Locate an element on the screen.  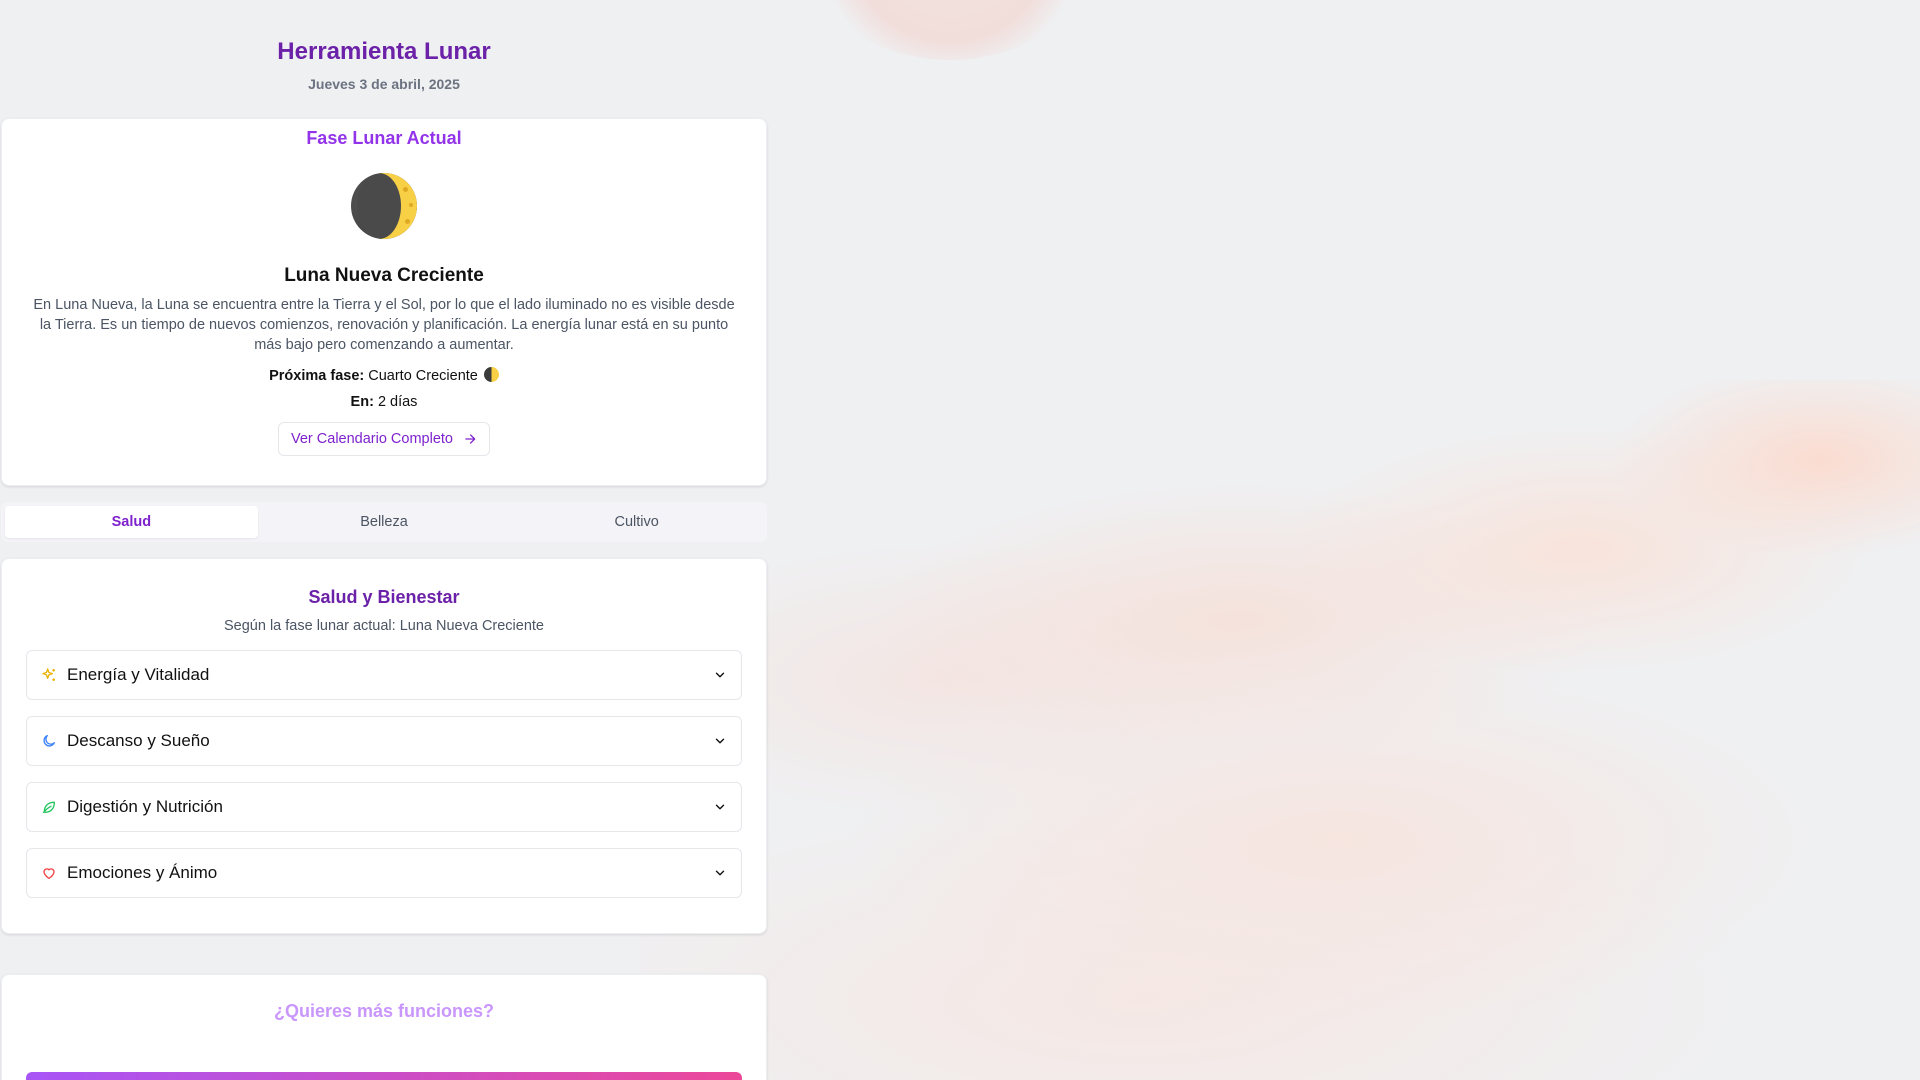
days-until-row: En: 2 días is located at coordinates (384, 402).